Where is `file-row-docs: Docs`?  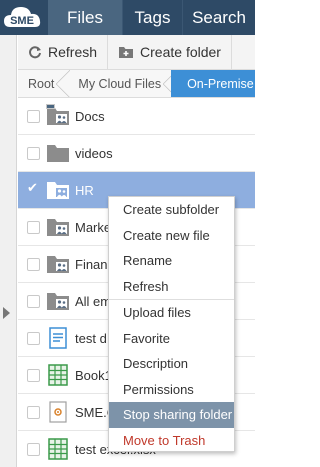
file-row-docs: Docs is located at coordinates (136, 116).